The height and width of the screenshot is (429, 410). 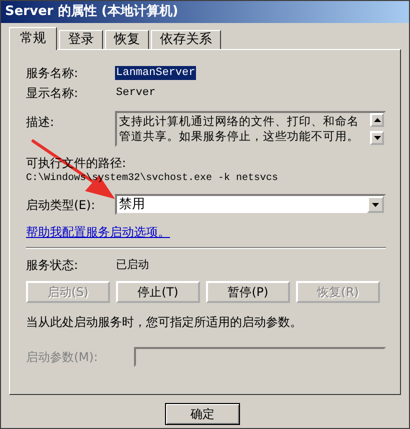 I want to click on tab: 恢复, so click(x=127, y=39).